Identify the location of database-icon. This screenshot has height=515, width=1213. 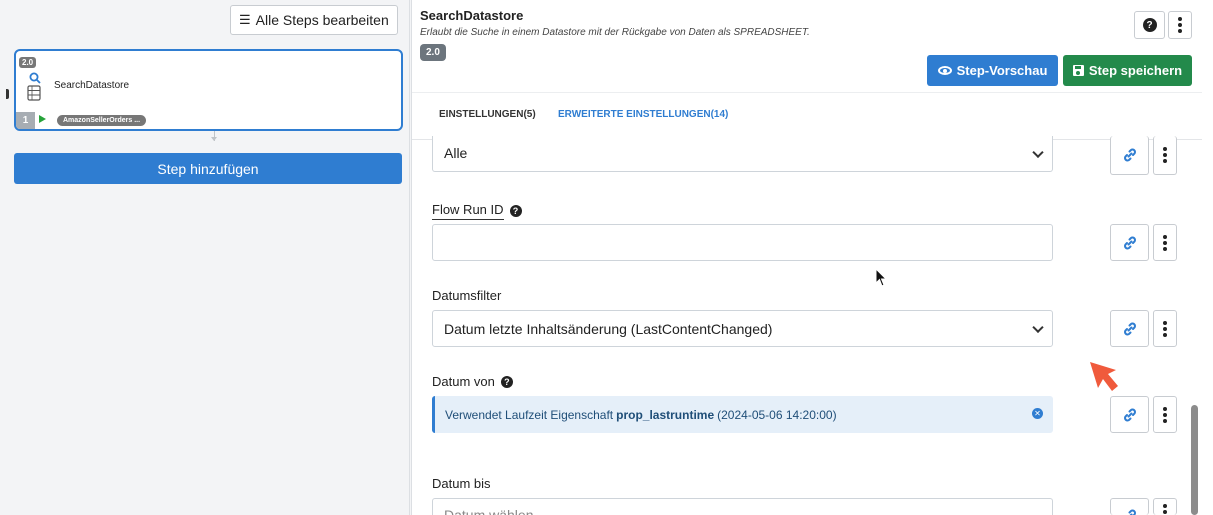
(34, 93).